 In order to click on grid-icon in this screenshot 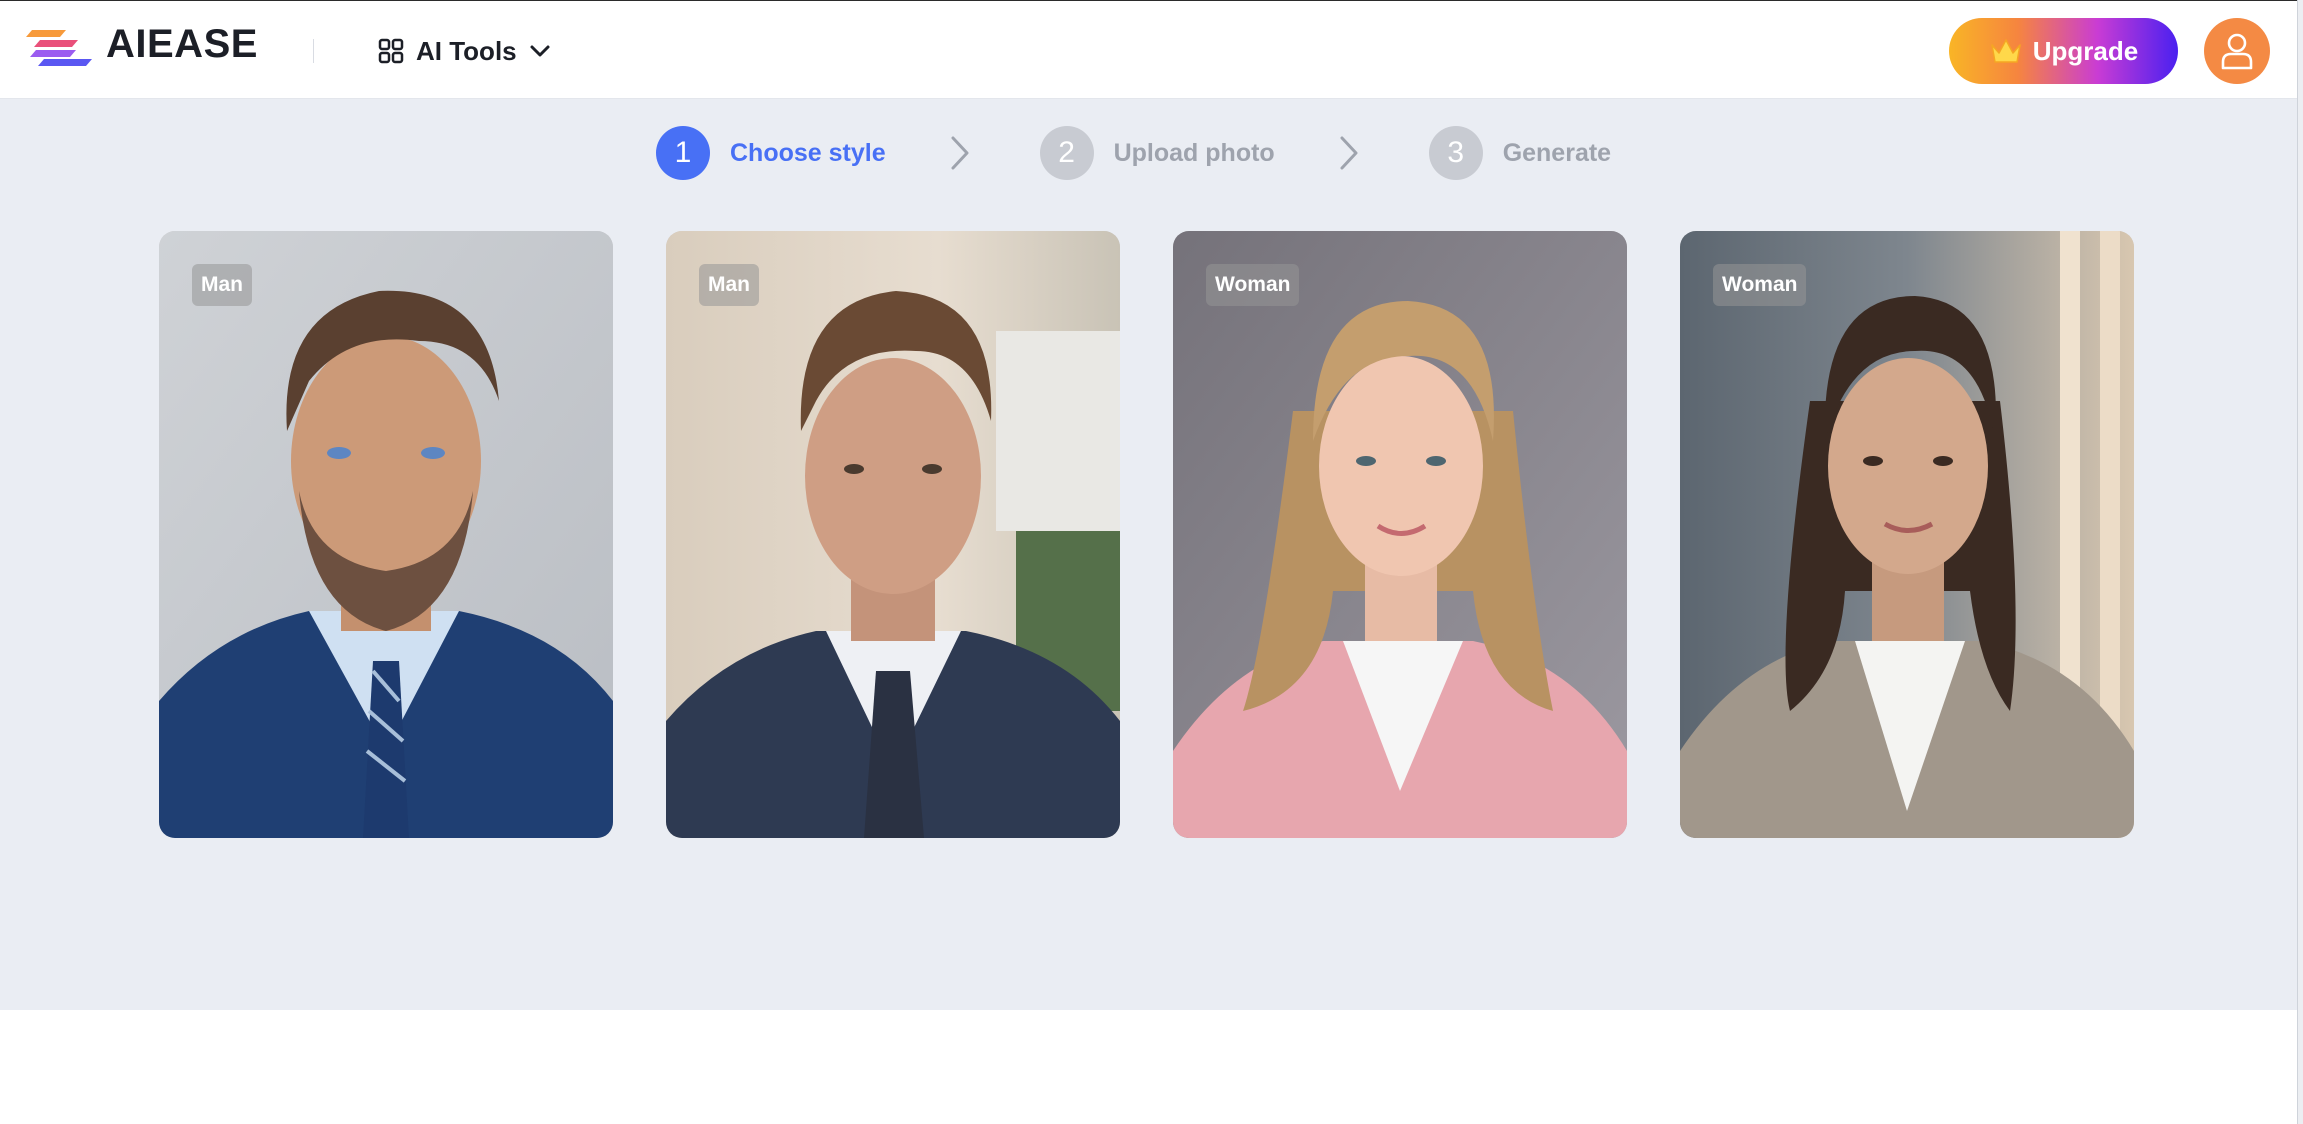, I will do `click(391, 51)`.